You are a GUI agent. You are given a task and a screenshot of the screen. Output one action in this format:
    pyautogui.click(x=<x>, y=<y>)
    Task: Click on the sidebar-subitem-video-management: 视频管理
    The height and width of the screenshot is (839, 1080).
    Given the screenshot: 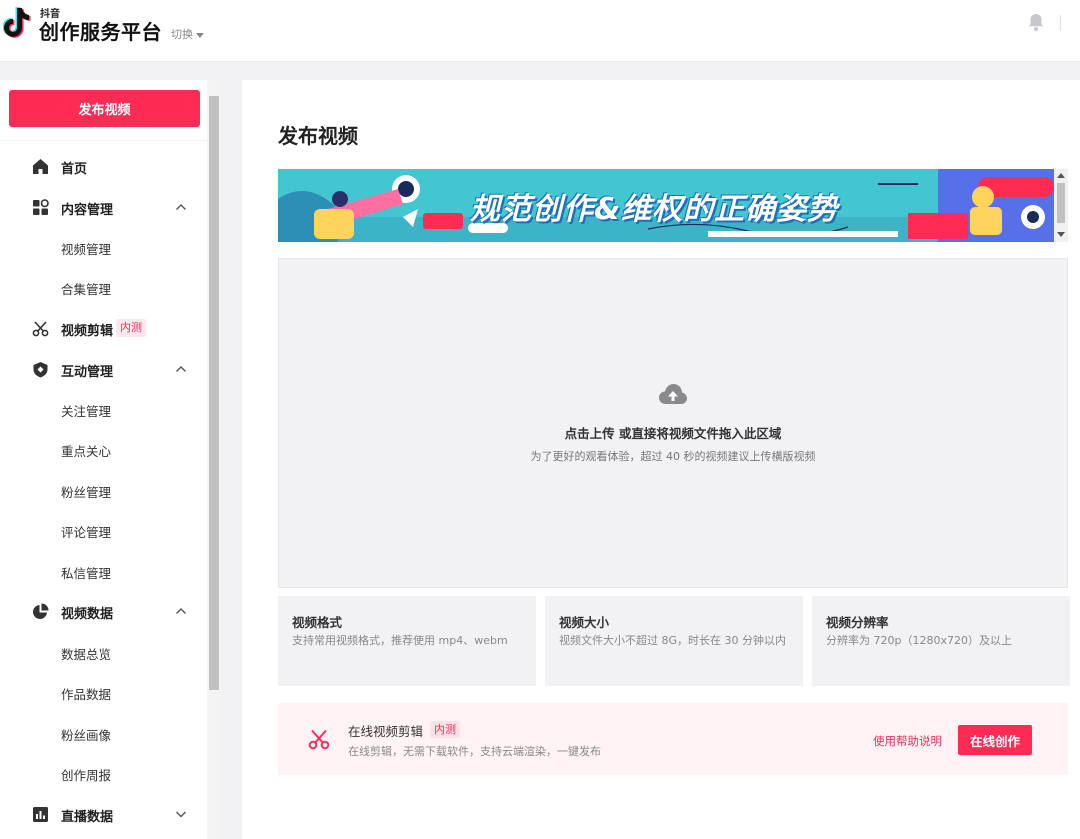 What is the action you would take?
    pyautogui.click(x=86, y=248)
    